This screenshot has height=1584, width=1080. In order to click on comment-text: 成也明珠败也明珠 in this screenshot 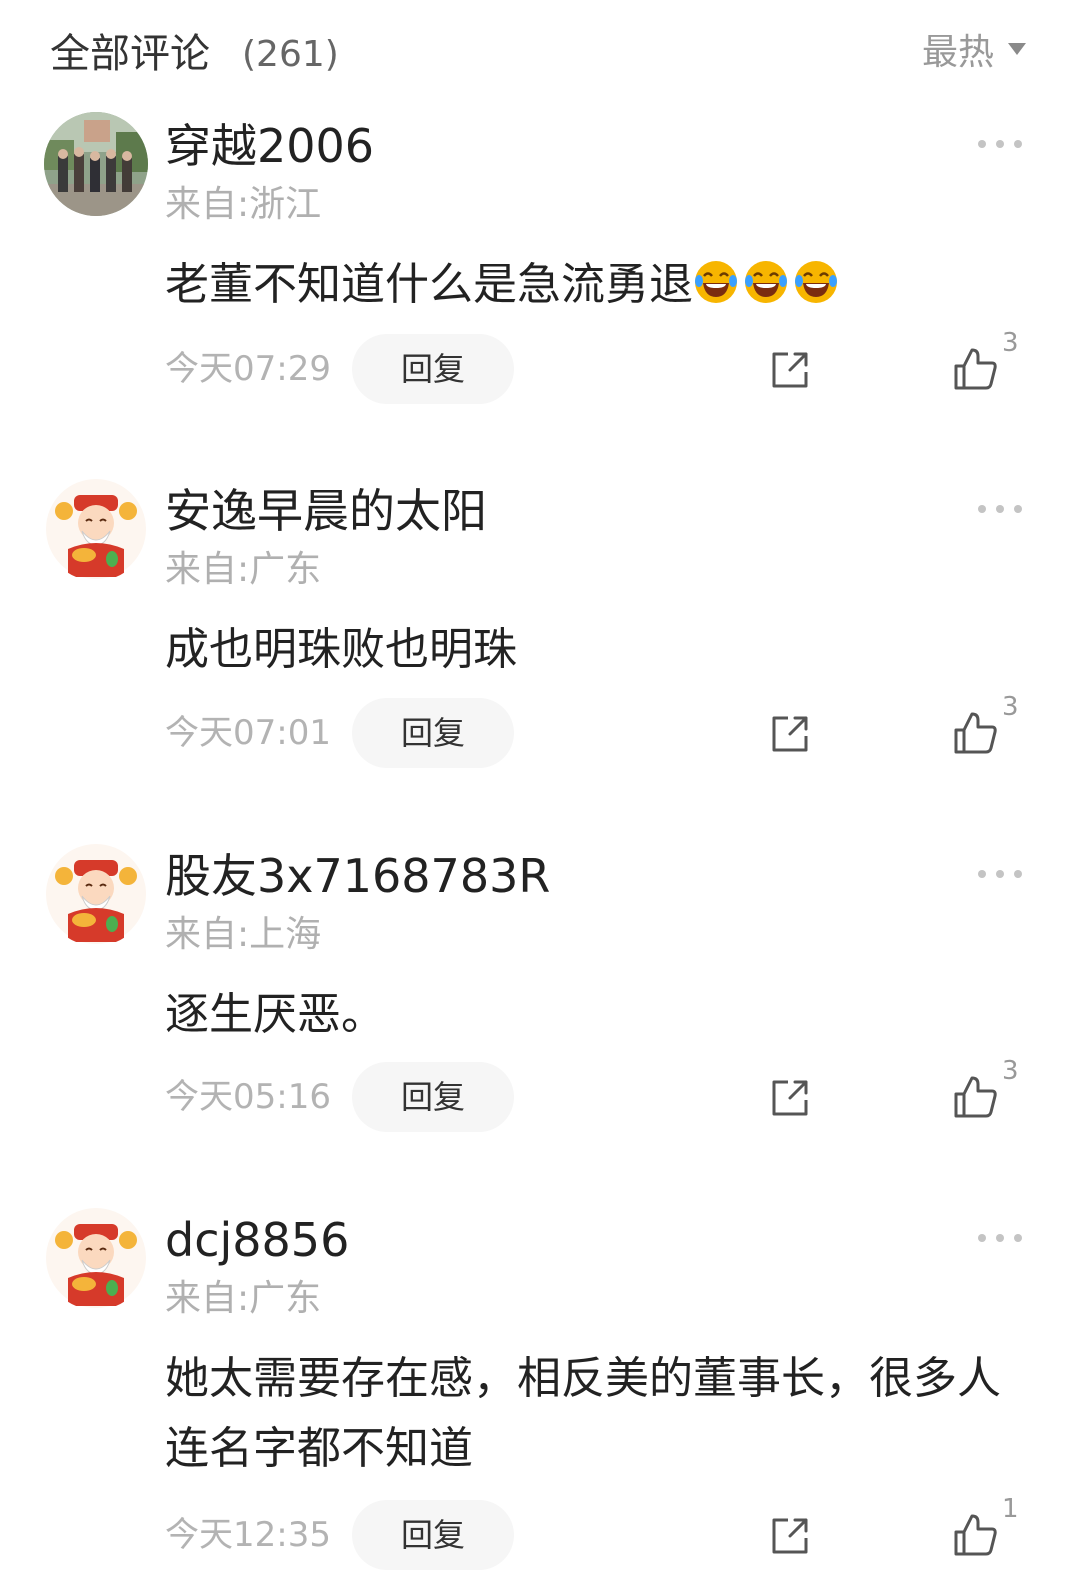, I will do `click(595, 650)`.